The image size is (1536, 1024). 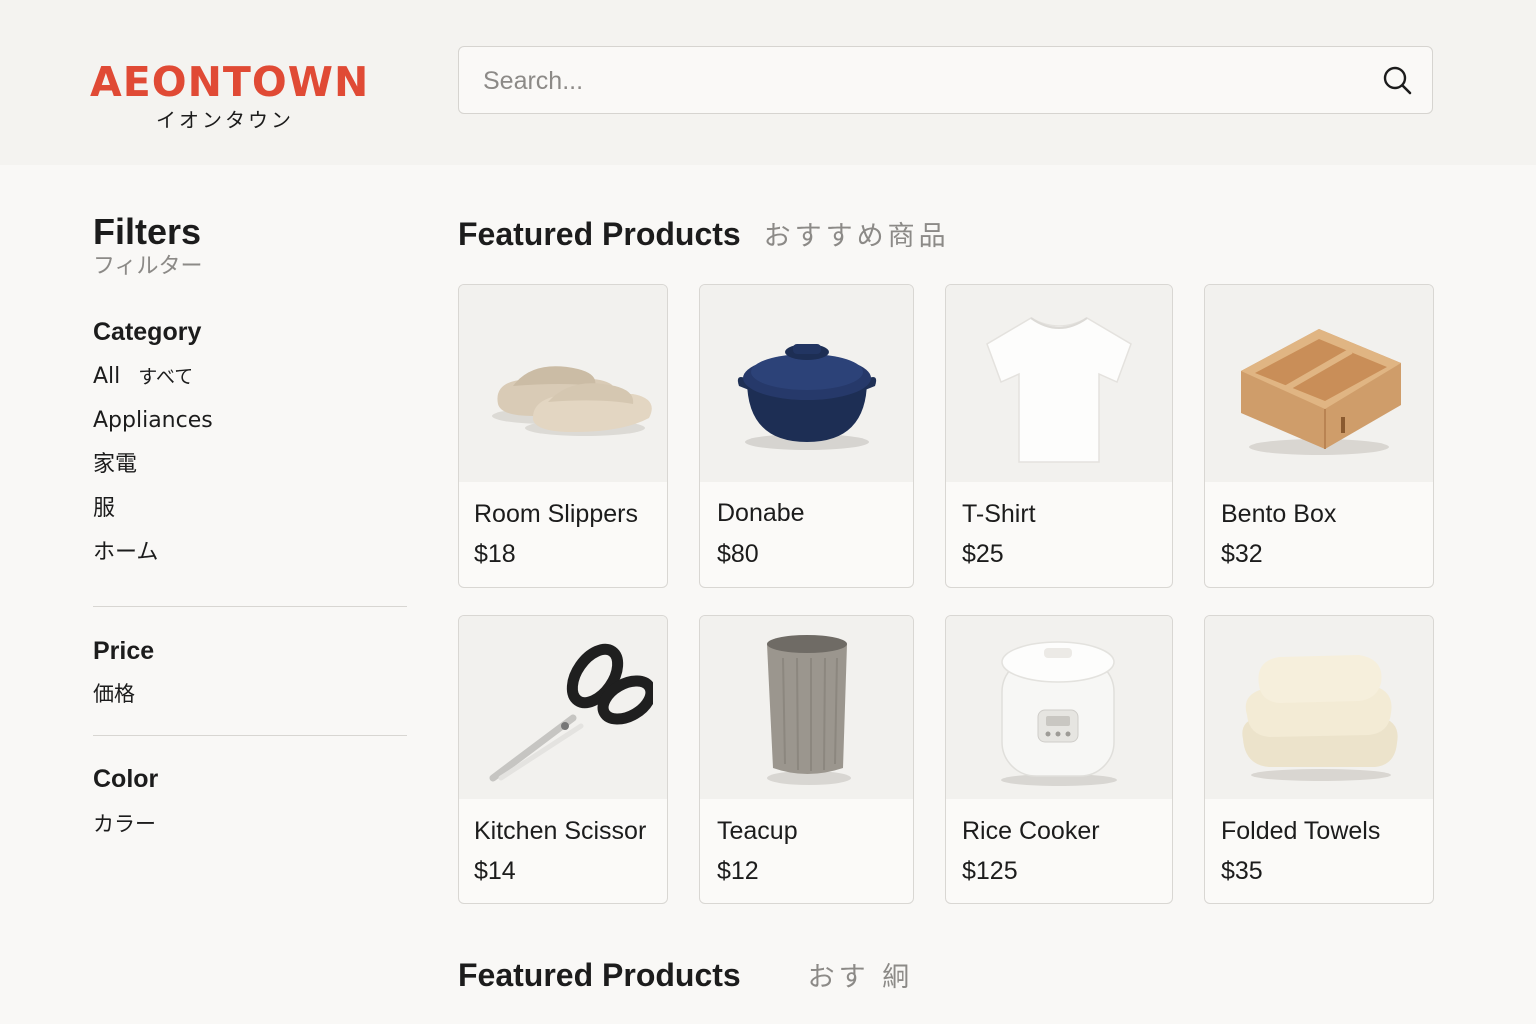 I want to click on product-price: $18, so click(x=495, y=554).